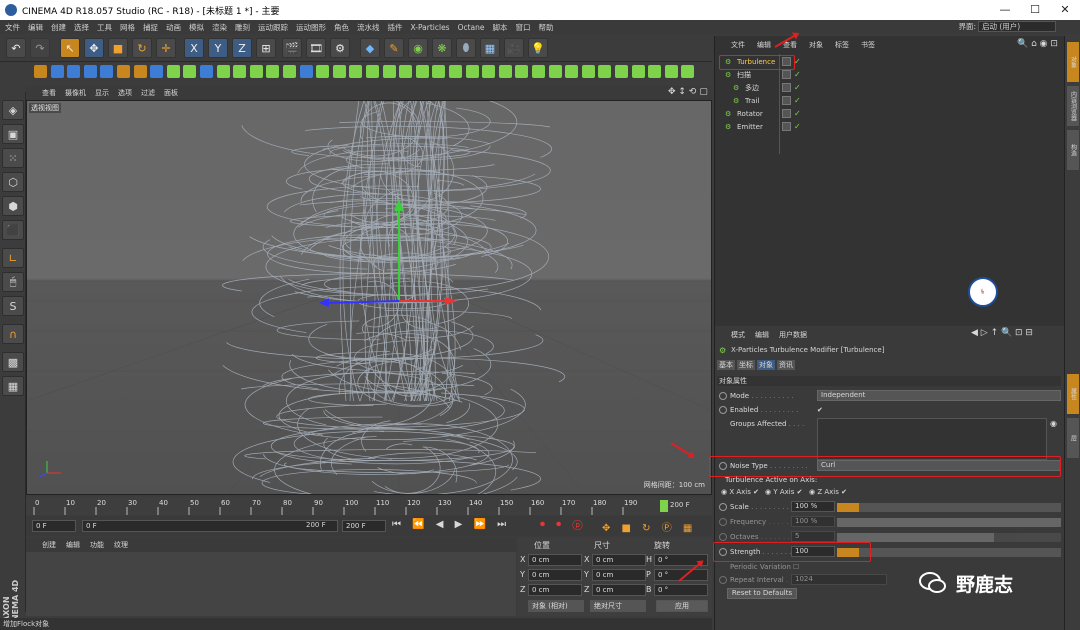  Describe the element at coordinates (746, 365) in the screenshot. I see `attribute-tab-1: 坐标` at that location.